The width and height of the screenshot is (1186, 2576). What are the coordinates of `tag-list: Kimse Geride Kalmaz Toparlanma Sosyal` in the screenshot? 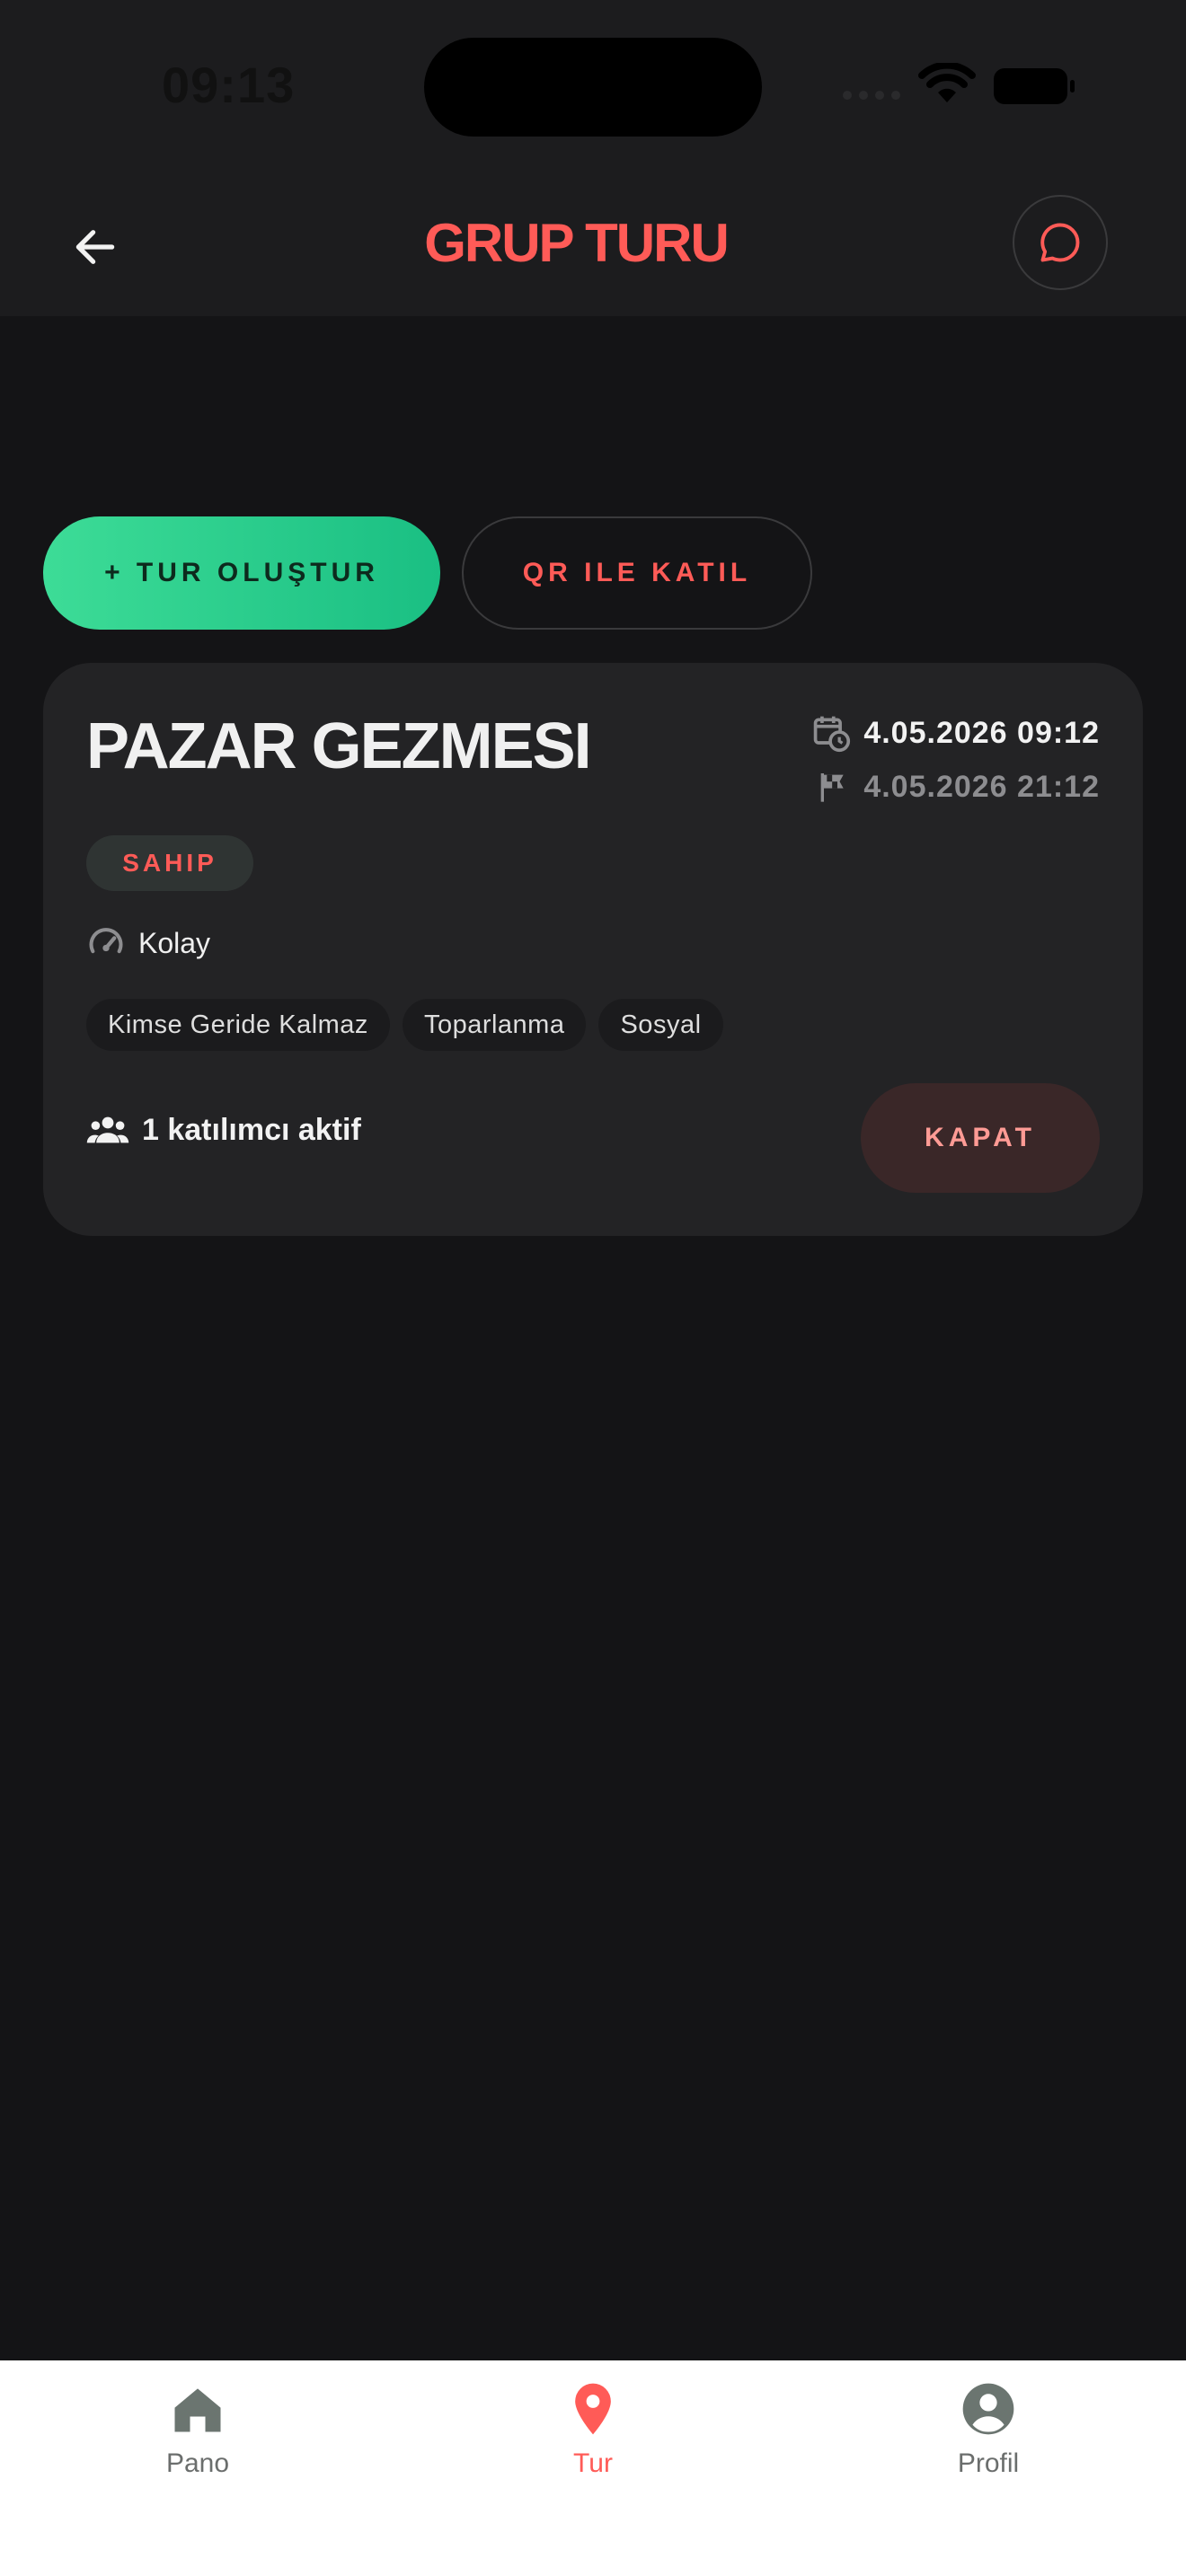 It's located at (404, 1025).